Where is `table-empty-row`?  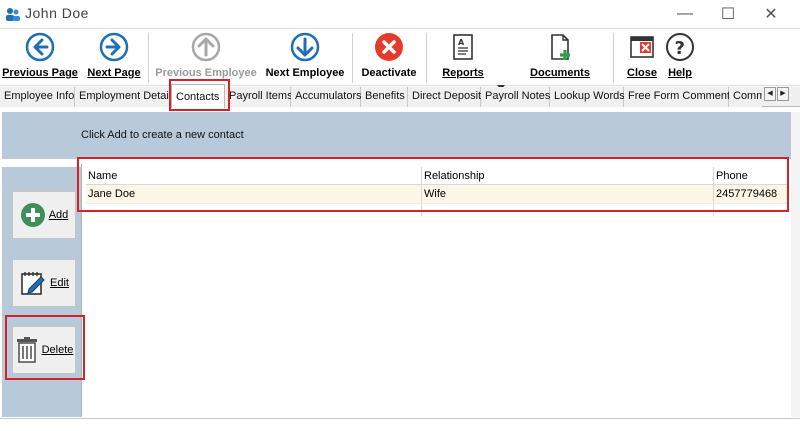 table-empty-row is located at coordinates (437, 209).